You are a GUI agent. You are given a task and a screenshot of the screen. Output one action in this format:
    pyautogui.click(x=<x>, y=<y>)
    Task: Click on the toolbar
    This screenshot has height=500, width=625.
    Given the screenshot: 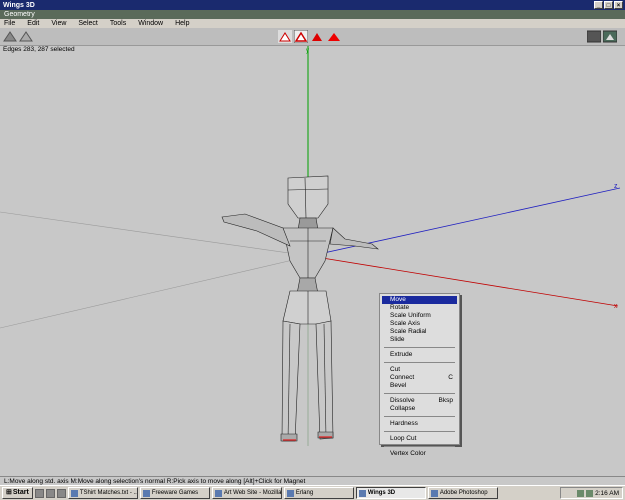 What is the action you would take?
    pyautogui.click(x=312, y=37)
    